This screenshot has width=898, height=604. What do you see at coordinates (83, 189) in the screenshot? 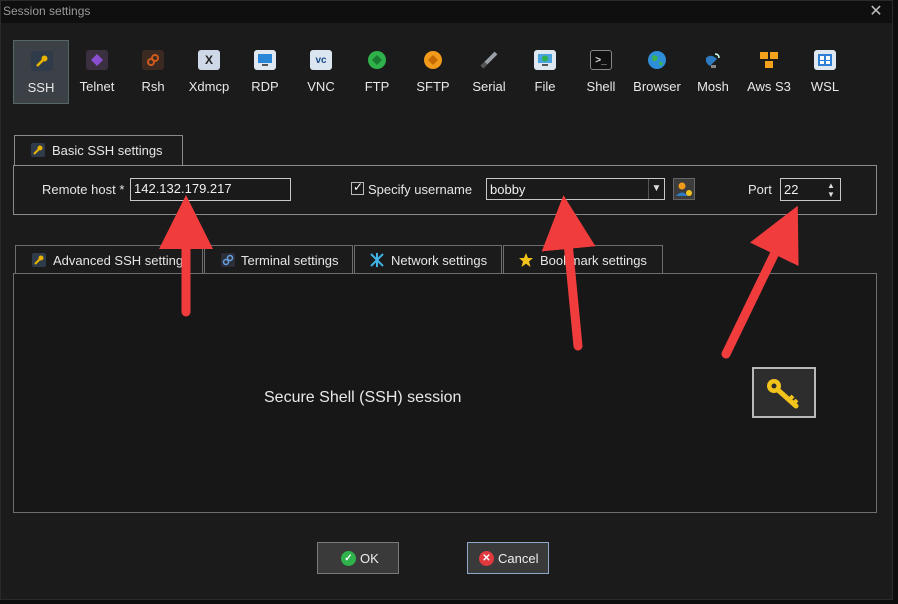
I see `remote-host-label: Remote host *` at bounding box center [83, 189].